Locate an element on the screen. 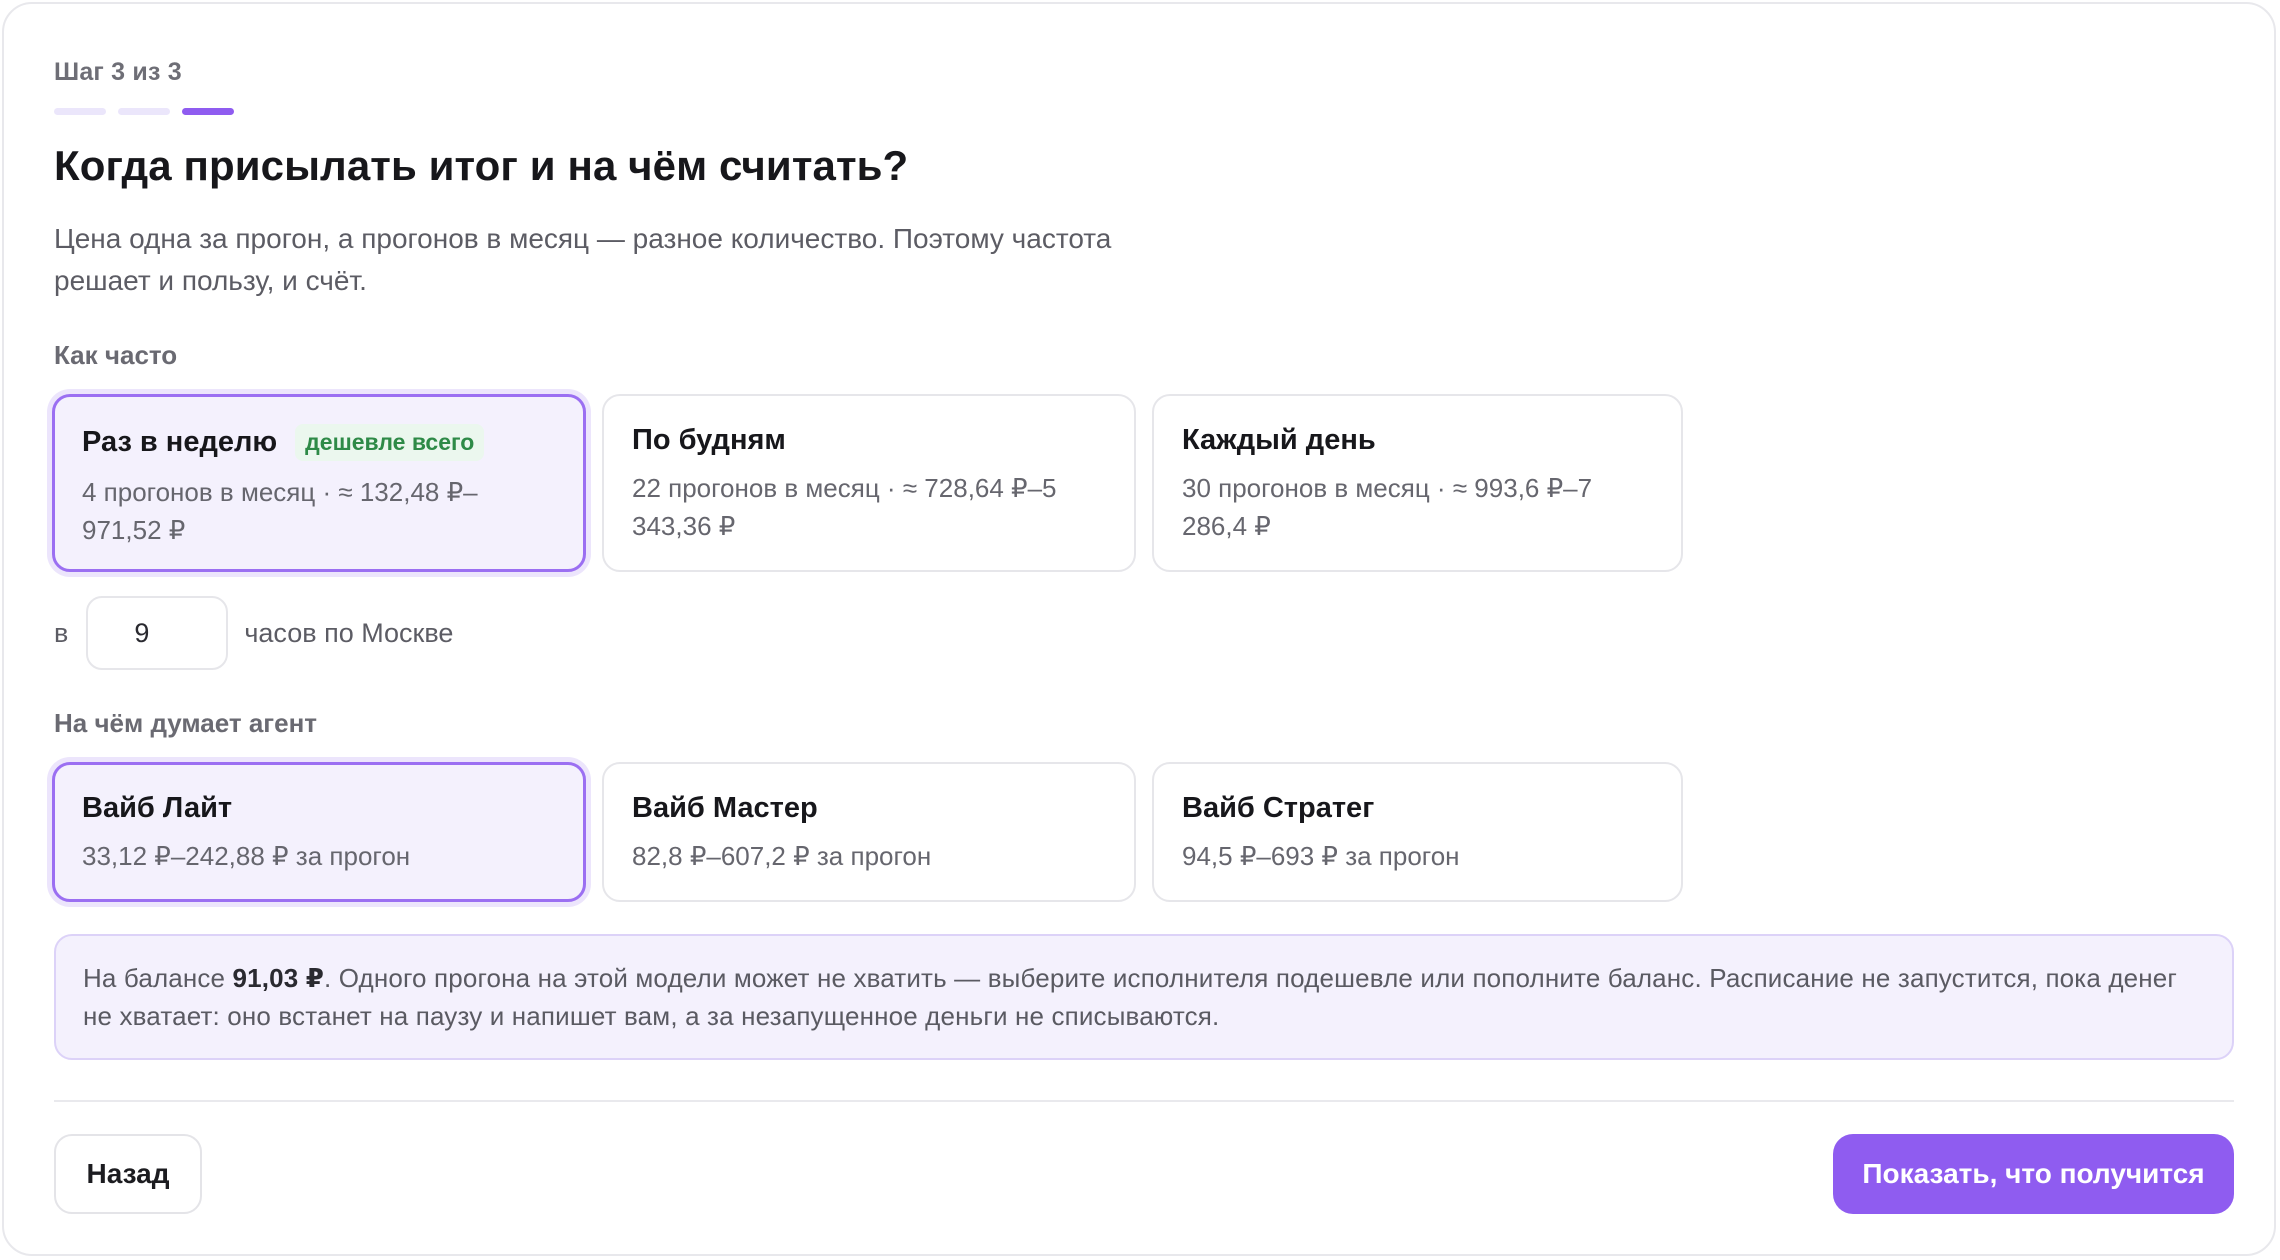  option-title: По будням is located at coordinates (709, 440).